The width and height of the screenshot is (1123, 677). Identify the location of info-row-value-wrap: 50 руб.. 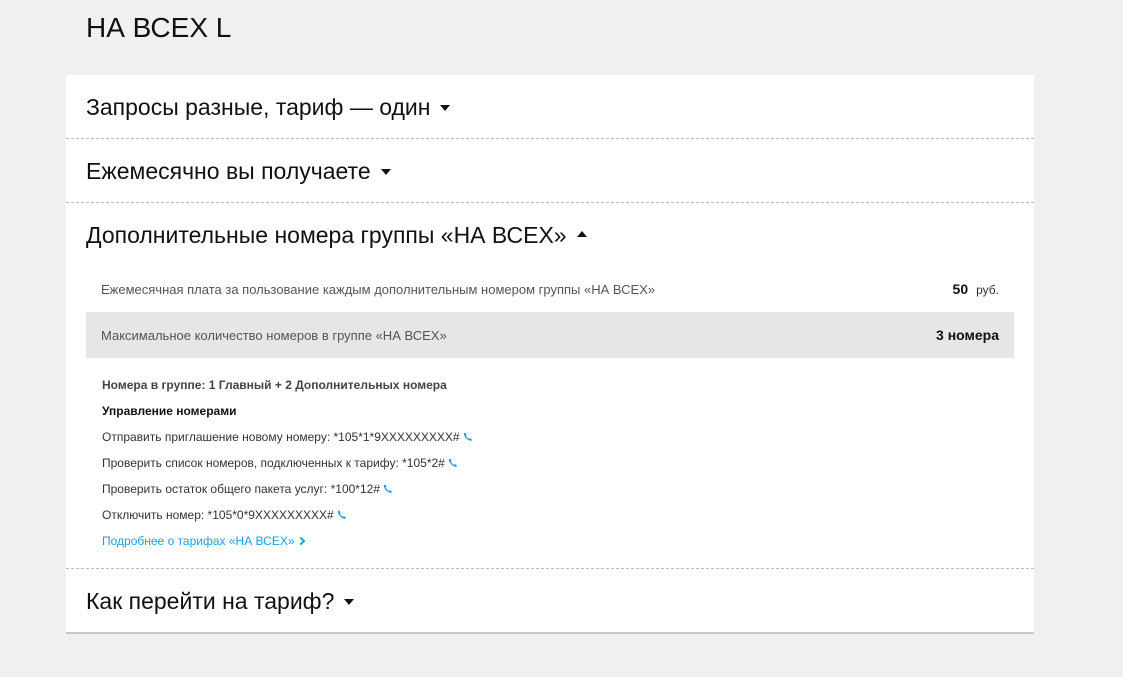
(976, 289).